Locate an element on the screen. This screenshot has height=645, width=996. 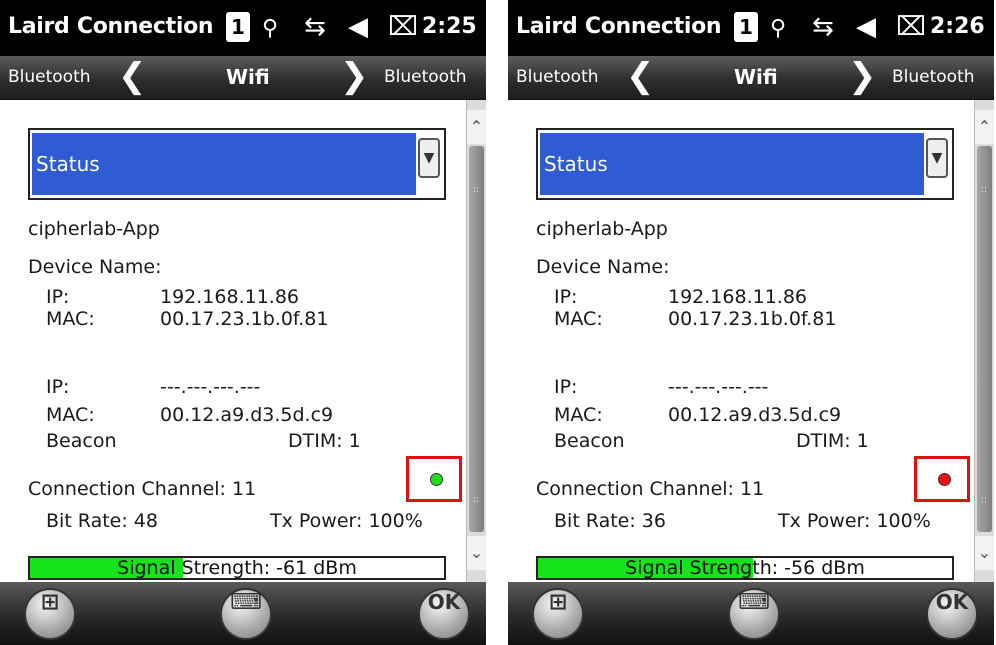
bit-rate: Bit Rate: 36 is located at coordinates (610, 521).